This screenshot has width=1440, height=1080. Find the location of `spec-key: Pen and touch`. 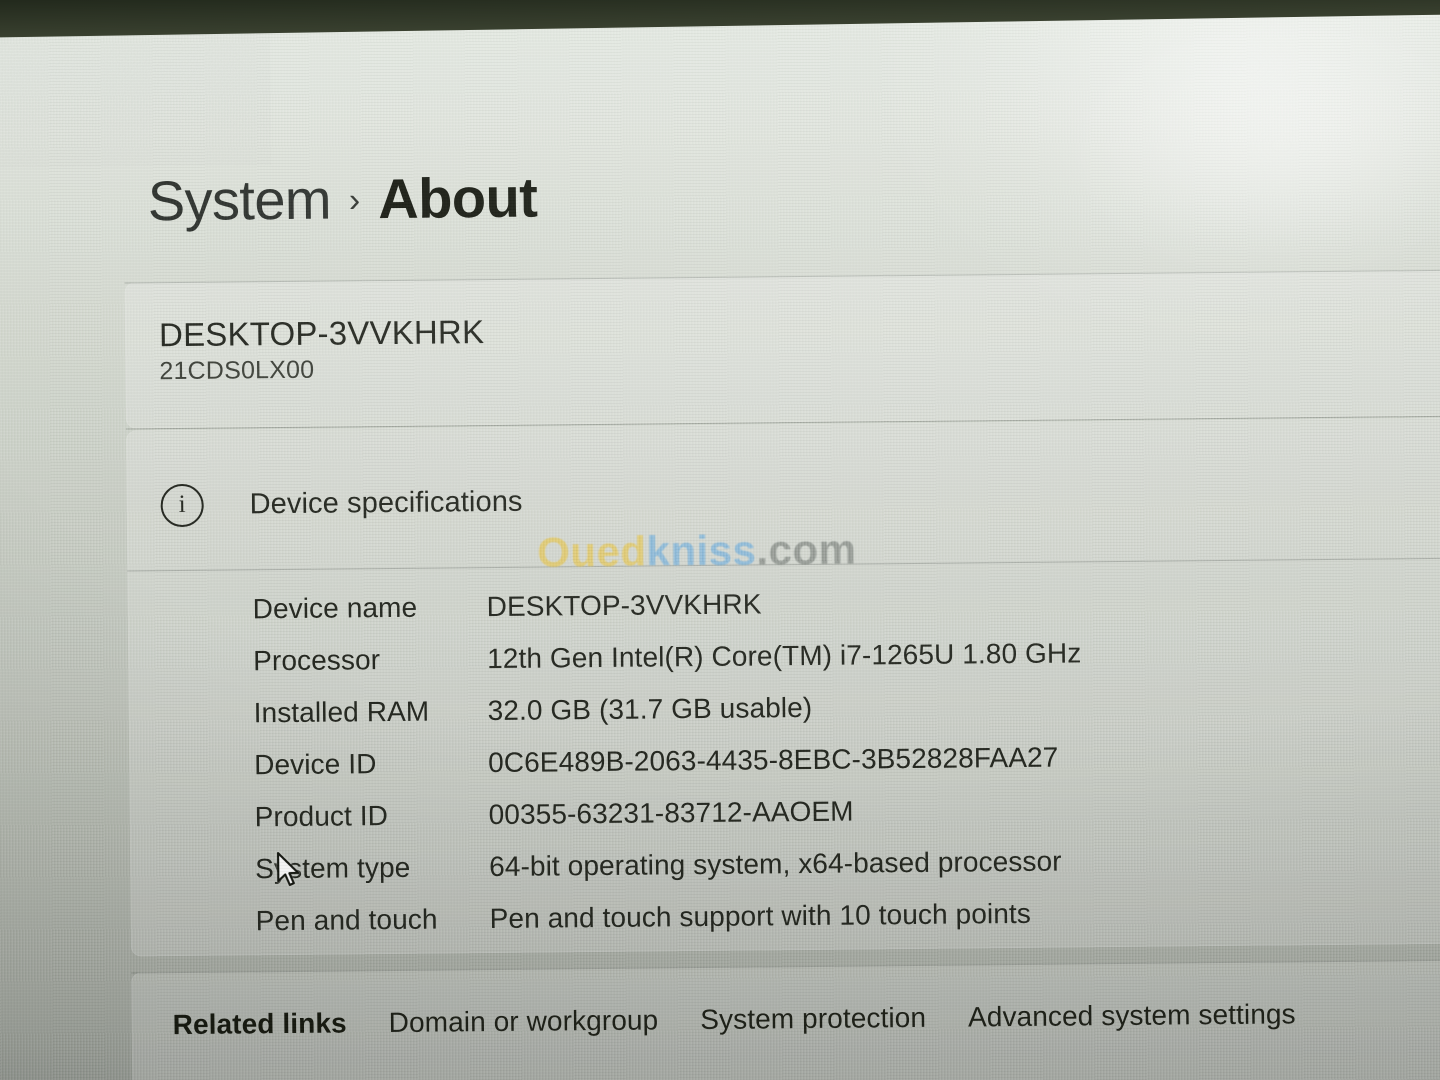

spec-key: Pen and touch is located at coordinates (346, 920).